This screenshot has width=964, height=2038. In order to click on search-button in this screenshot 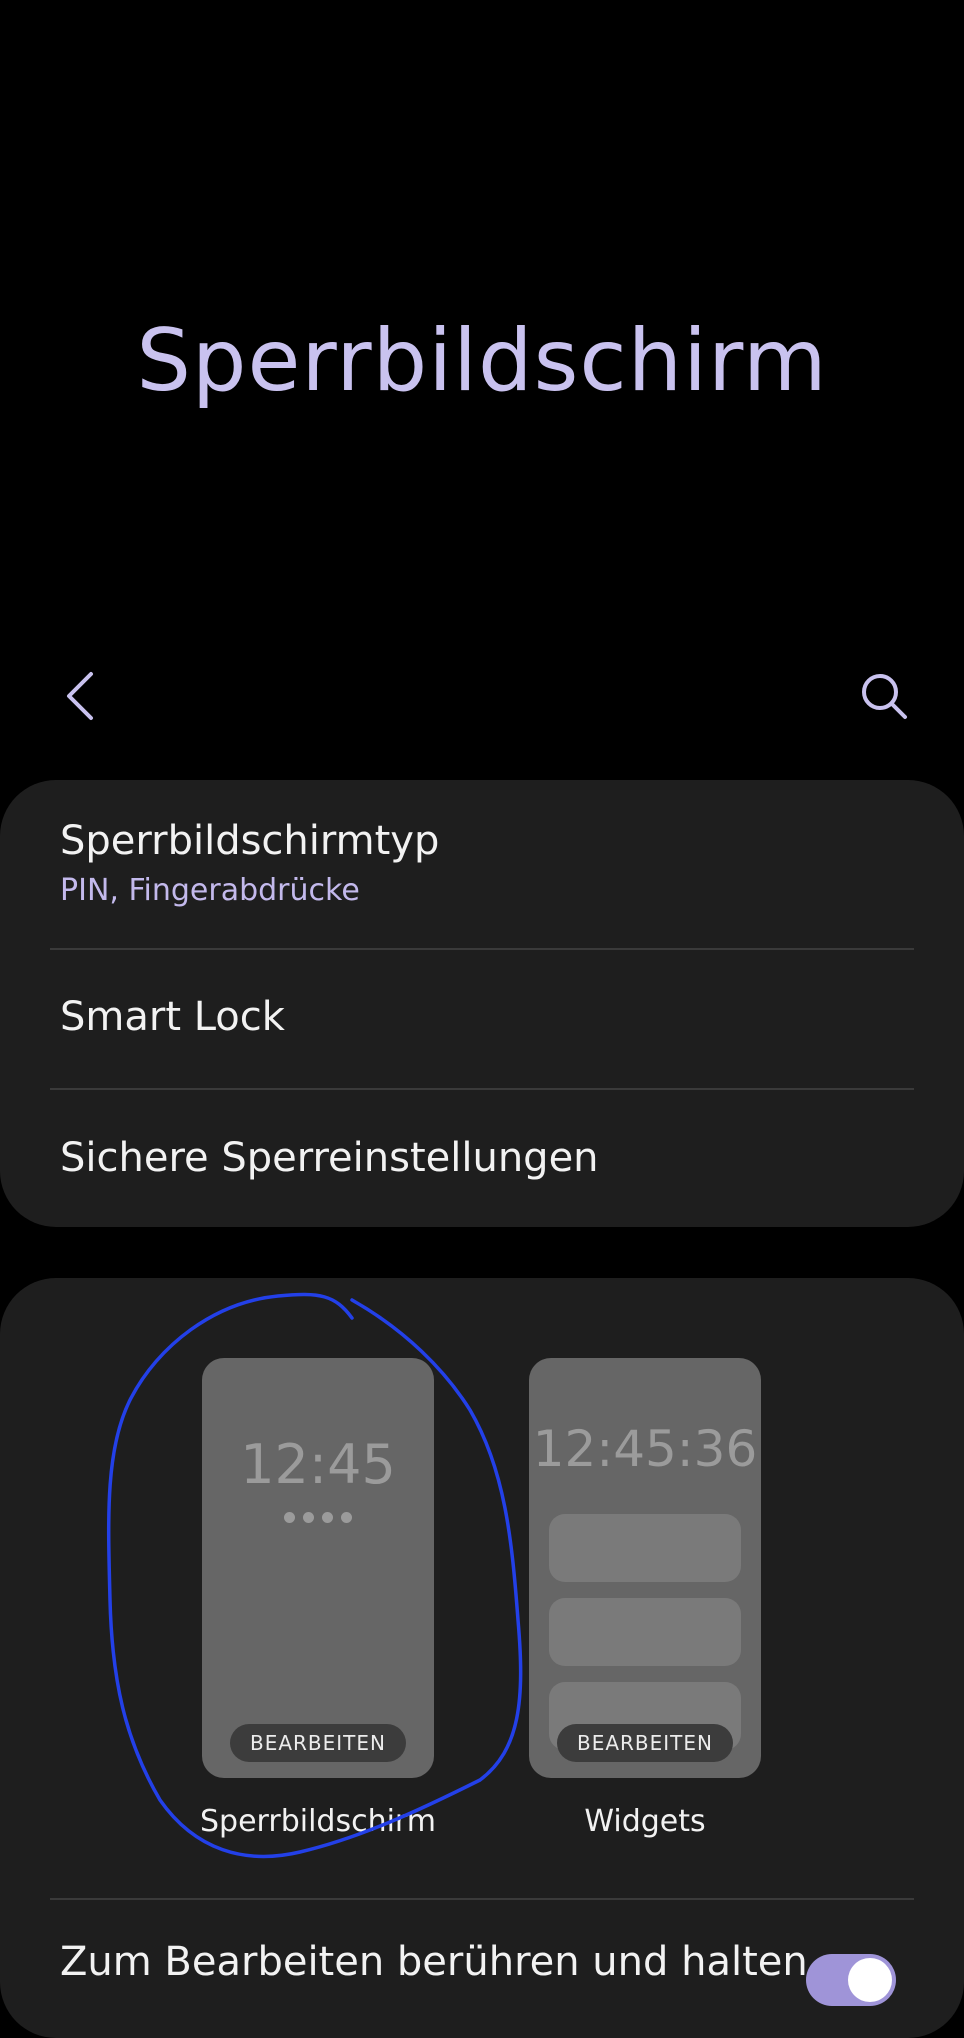, I will do `click(884, 698)`.